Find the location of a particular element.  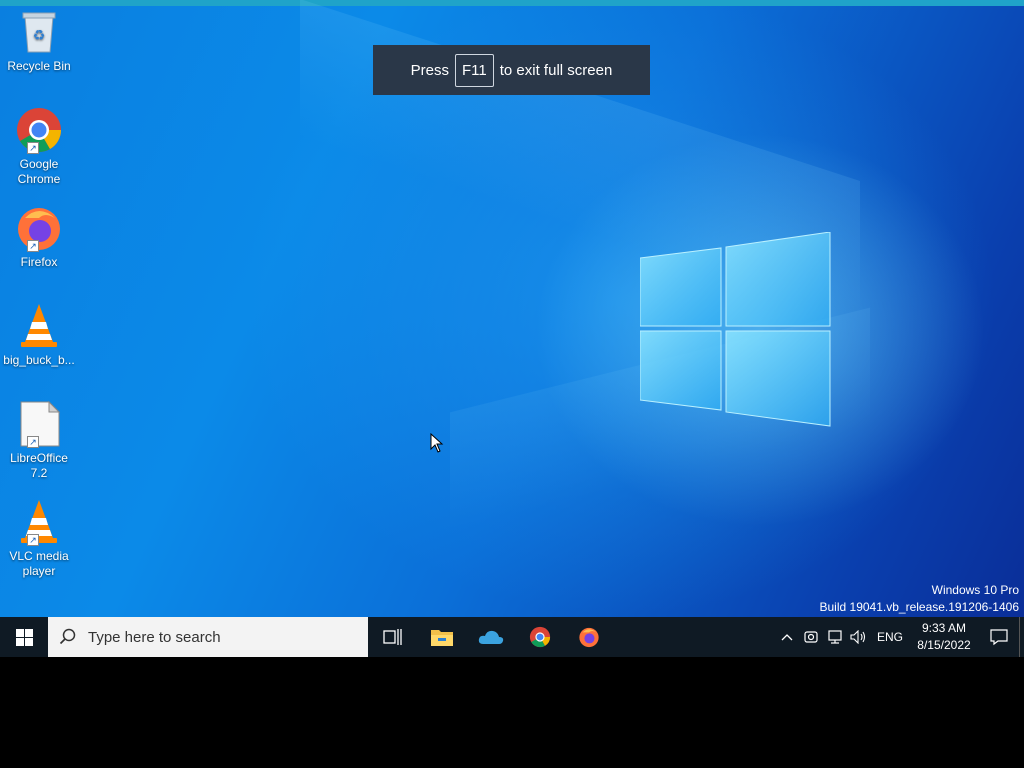

desktop-icon-libreoffice: ↗ LibreOffice 7.2 is located at coordinates (39, 440).